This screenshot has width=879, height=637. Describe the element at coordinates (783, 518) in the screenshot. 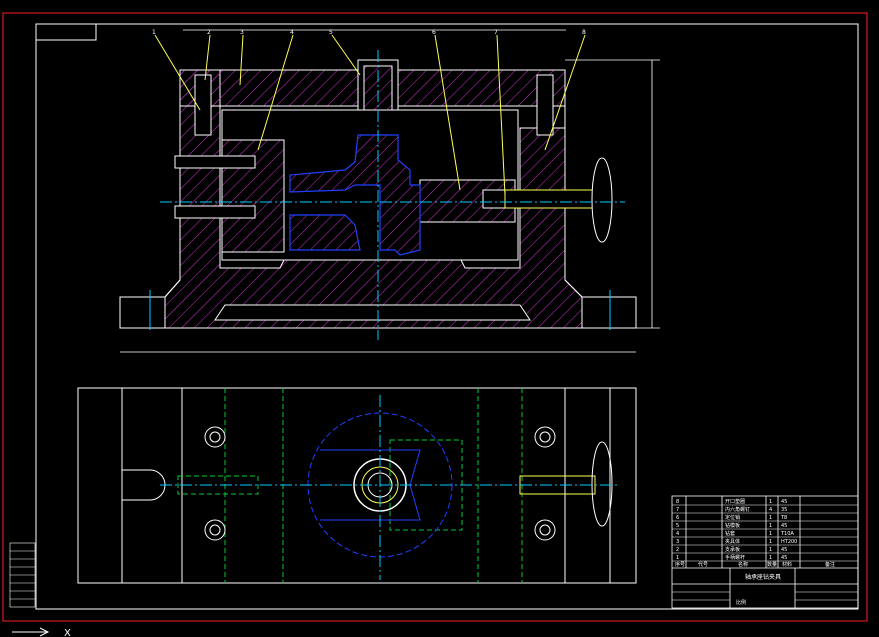

I see `bom-material: T8` at that location.